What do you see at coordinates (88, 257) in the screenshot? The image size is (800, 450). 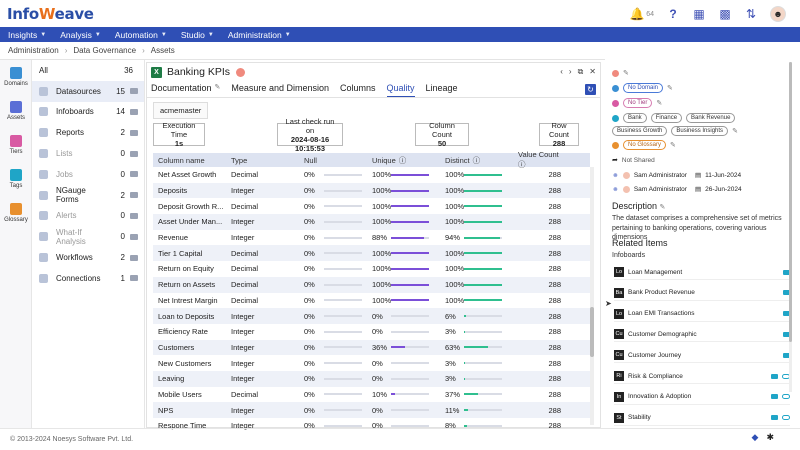 I see `category-workflows: Workflows 2` at bounding box center [88, 257].